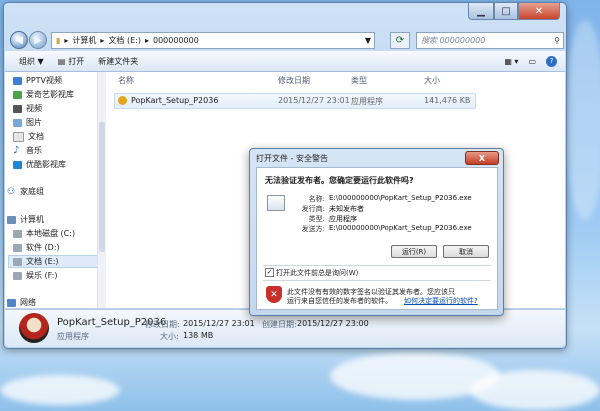  Describe the element at coordinates (169, 336) in the screenshot. I see `details-size-label: 大小:` at that location.